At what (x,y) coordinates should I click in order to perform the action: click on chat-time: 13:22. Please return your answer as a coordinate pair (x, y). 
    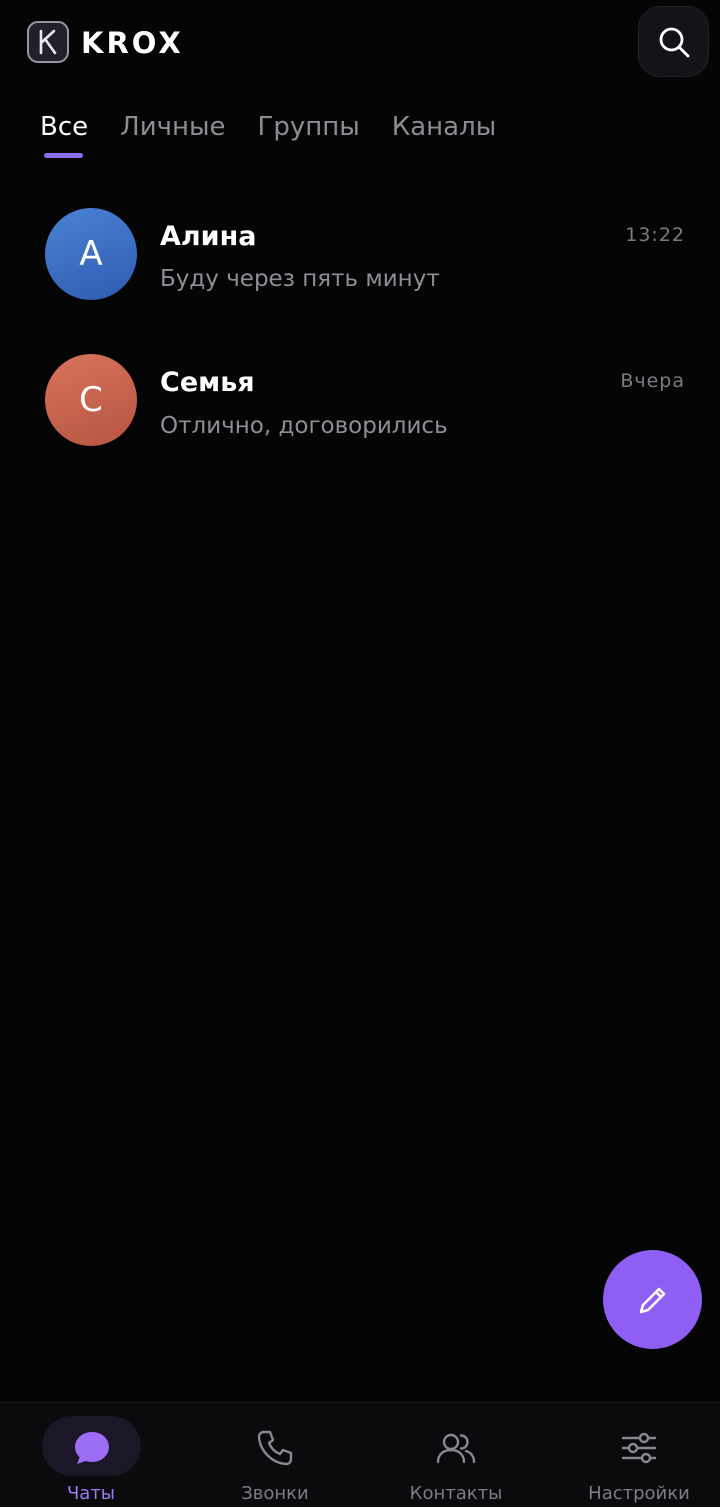
    Looking at the image, I should click on (655, 235).